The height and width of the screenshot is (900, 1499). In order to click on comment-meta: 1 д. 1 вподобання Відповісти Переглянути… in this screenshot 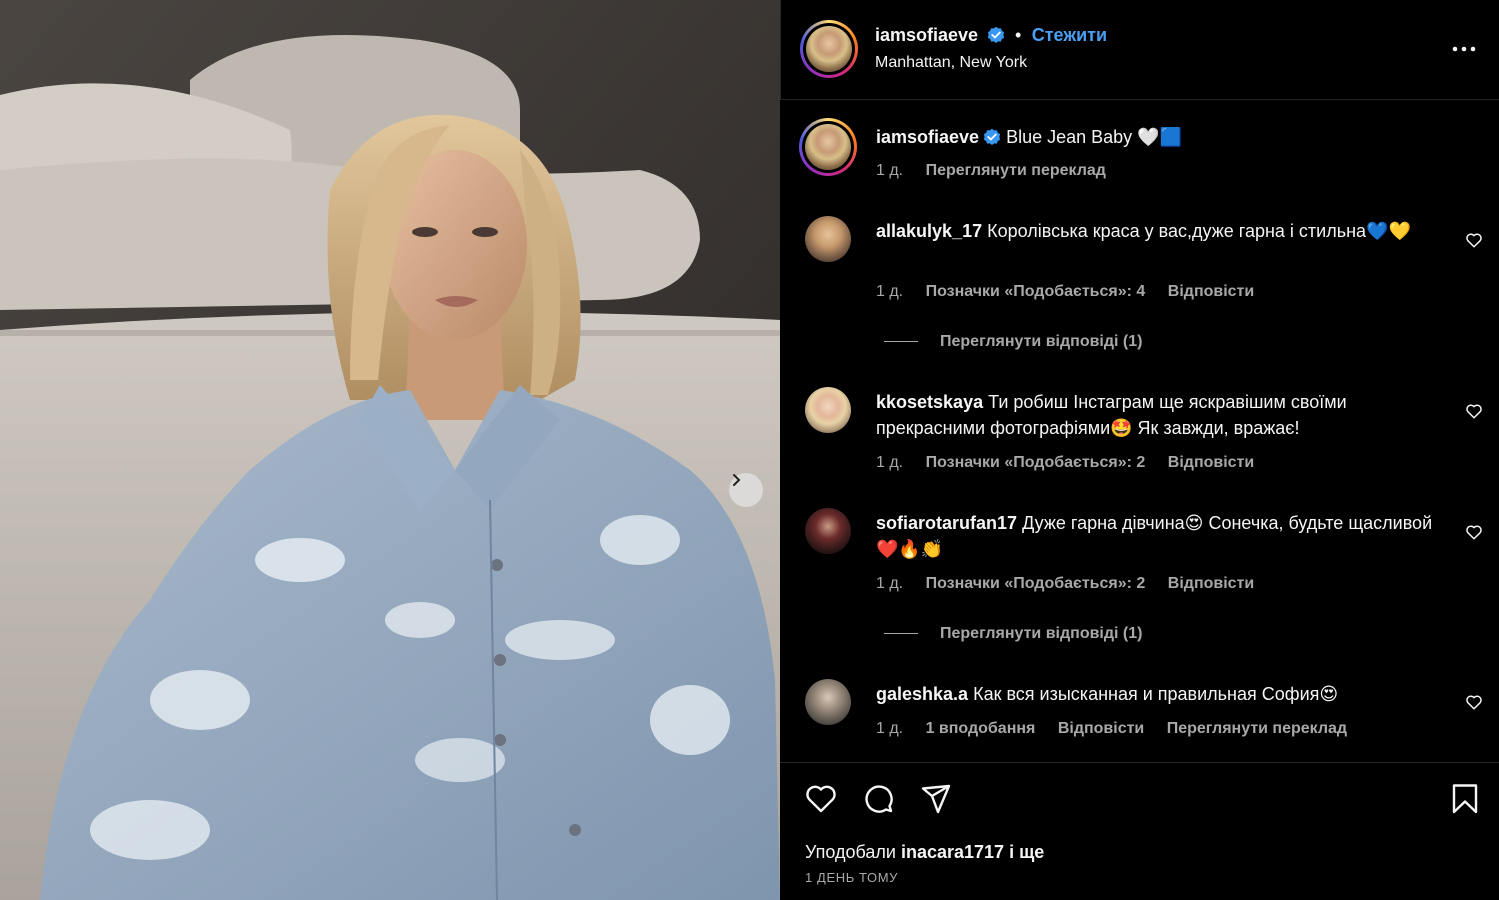, I will do `click(1120, 729)`.